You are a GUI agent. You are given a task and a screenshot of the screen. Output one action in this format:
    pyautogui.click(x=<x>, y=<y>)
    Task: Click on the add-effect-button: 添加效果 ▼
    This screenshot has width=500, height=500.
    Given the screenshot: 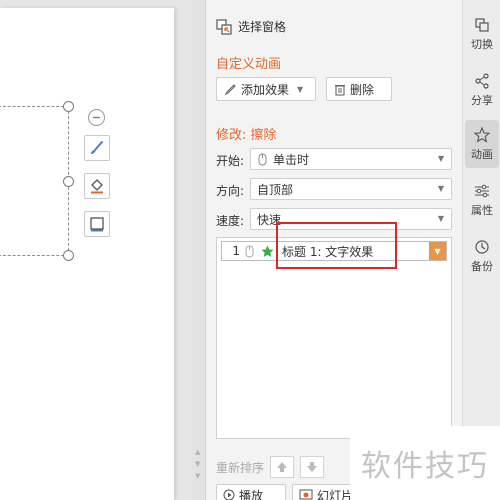 What is the action you would take?
    pyautogui.click(x=266, y=89)
    